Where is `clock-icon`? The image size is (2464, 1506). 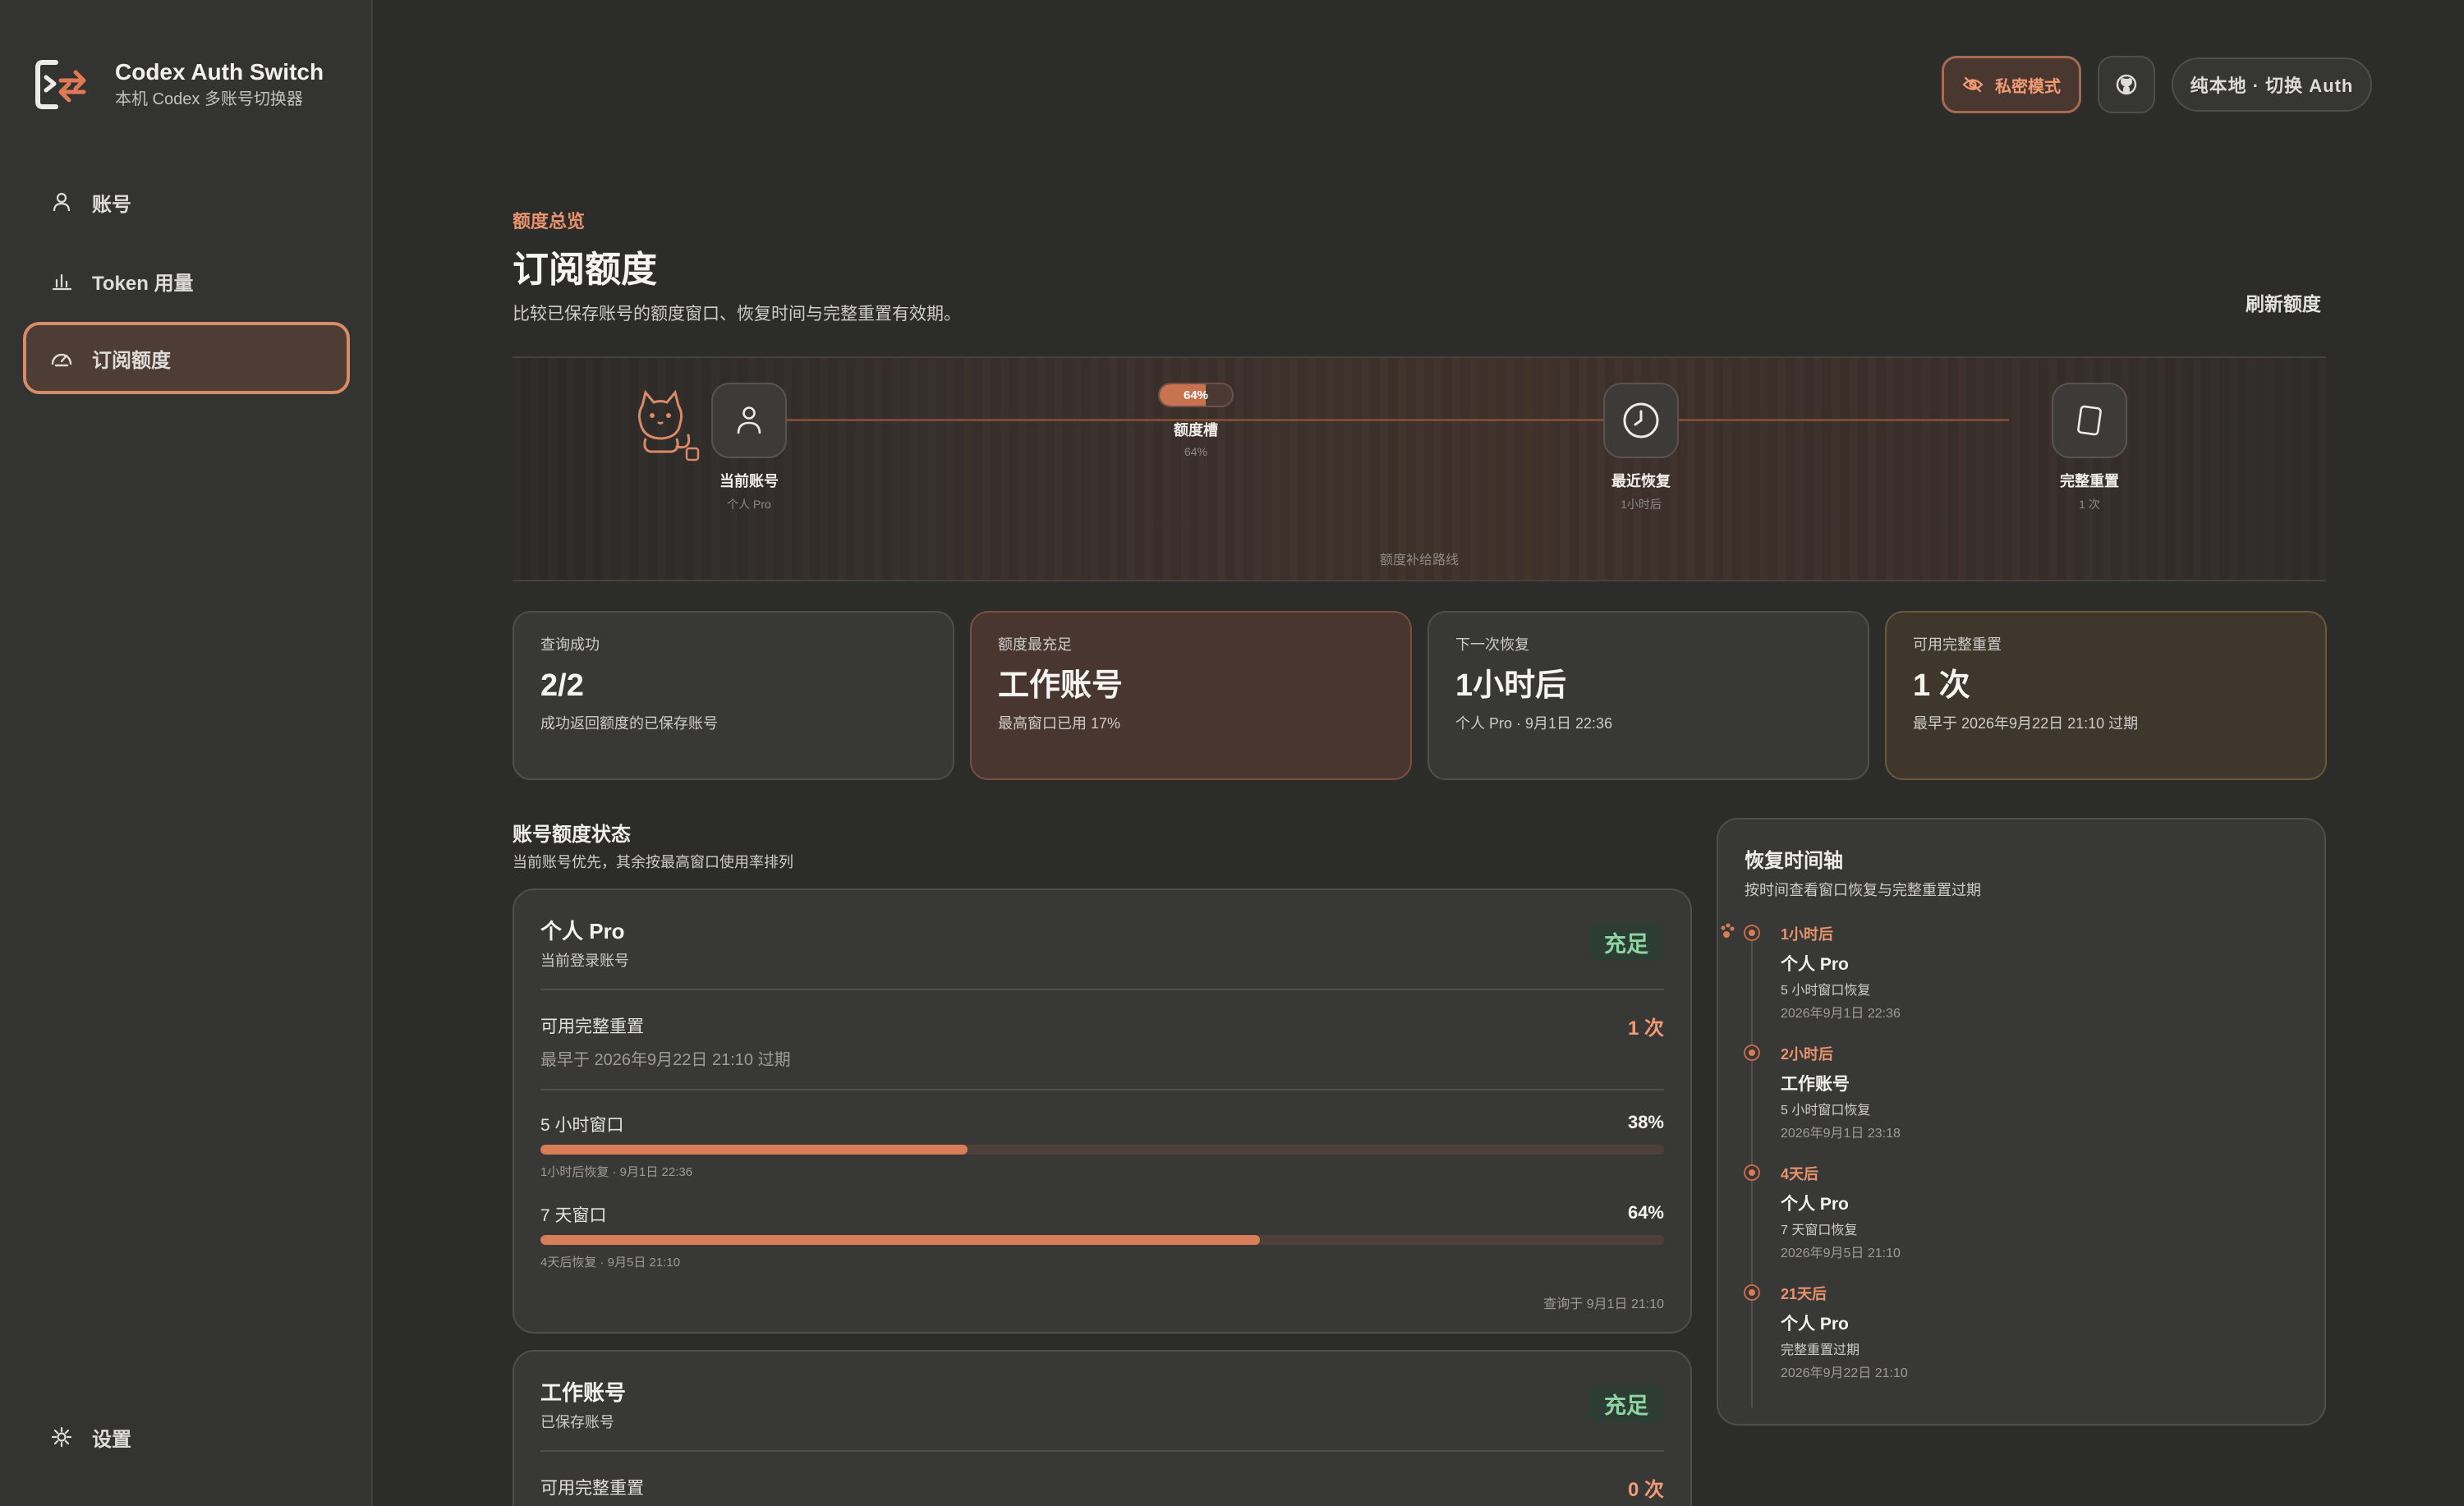
clock-icon is located at coordinates (1641, 420).